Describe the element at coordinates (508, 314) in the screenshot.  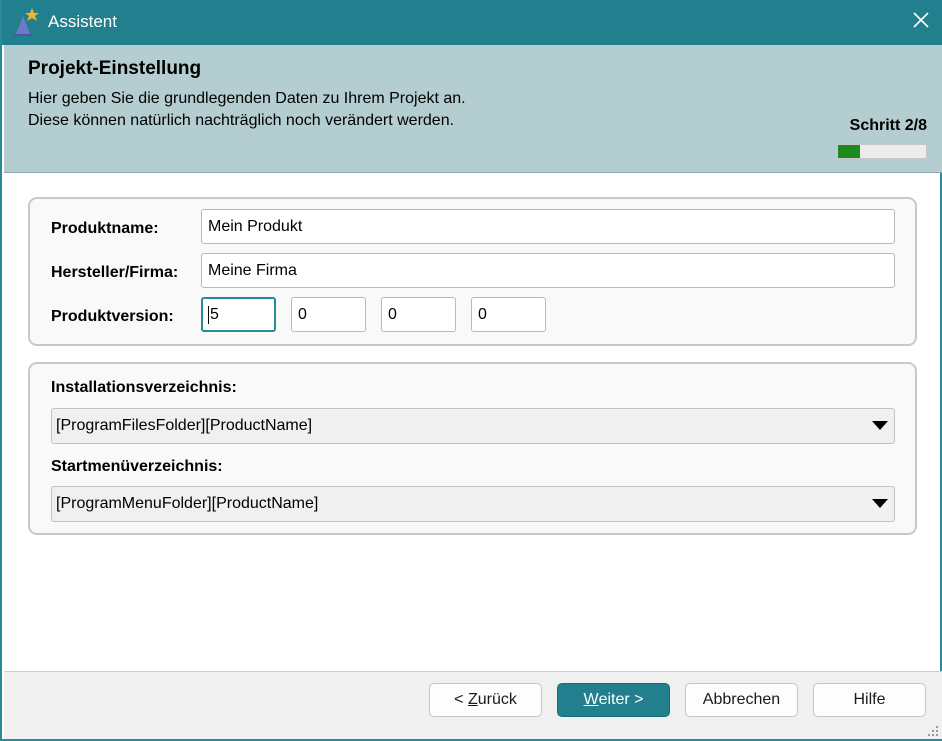
I see `version-revision-input: 0` at that location.